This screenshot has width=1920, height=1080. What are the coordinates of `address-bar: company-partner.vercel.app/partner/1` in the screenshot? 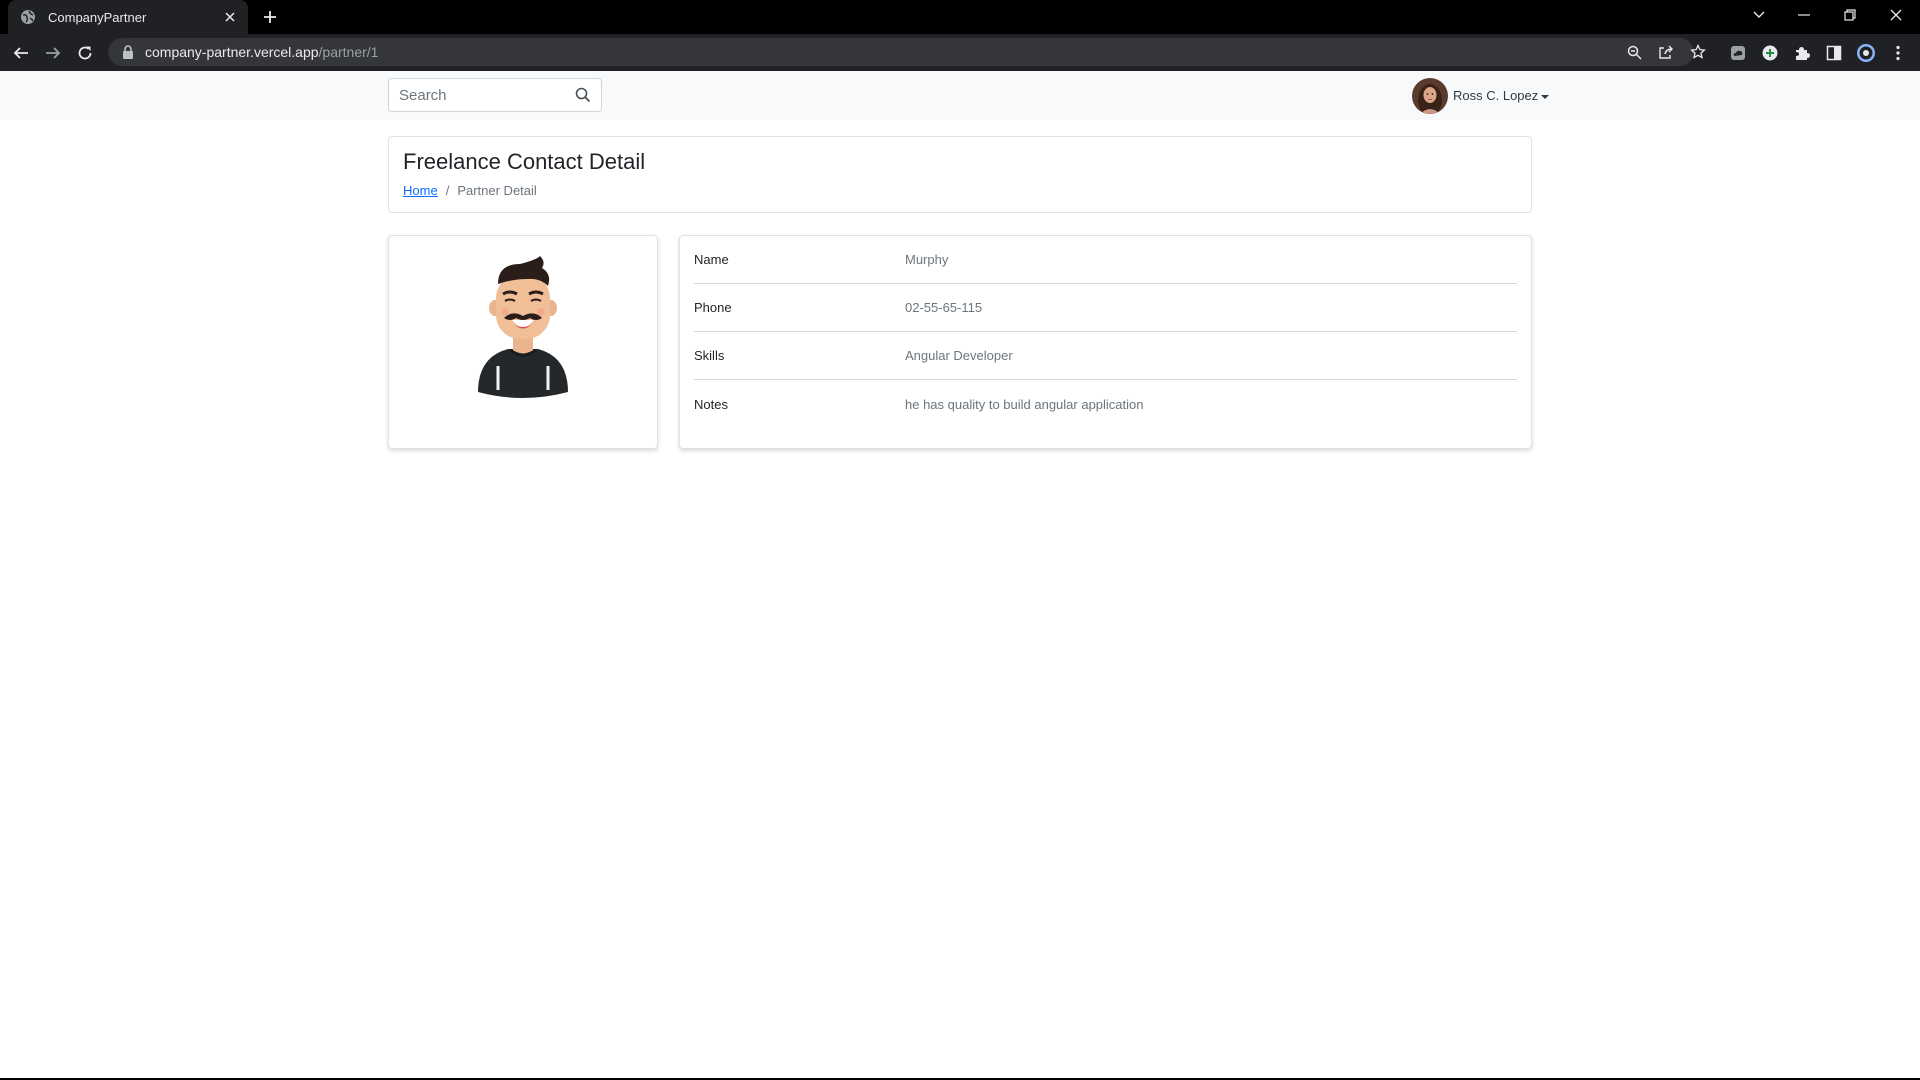 It's located at (907, 52).